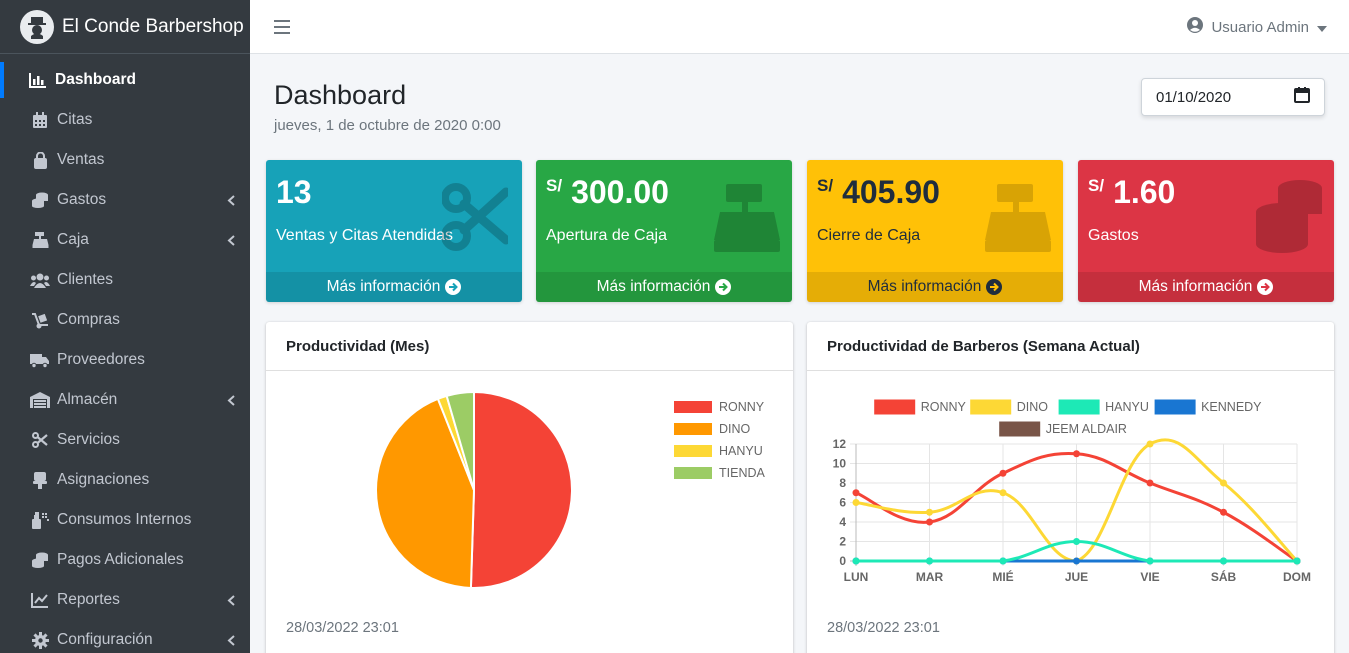 The height and width of the screenshot is (653, 1349). Describe the element at coordinates (842, 542) in the screenshot. I see `y-tick-label: 2` at that location.